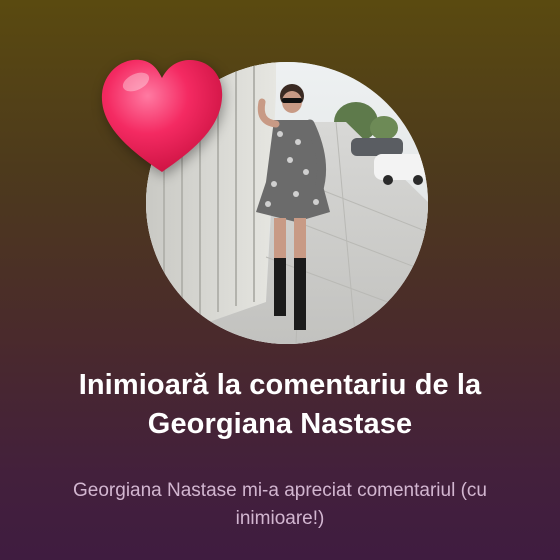  Describe the element at coordinates (162, 115) in the screenshot. I see `heart-icon` at that location.